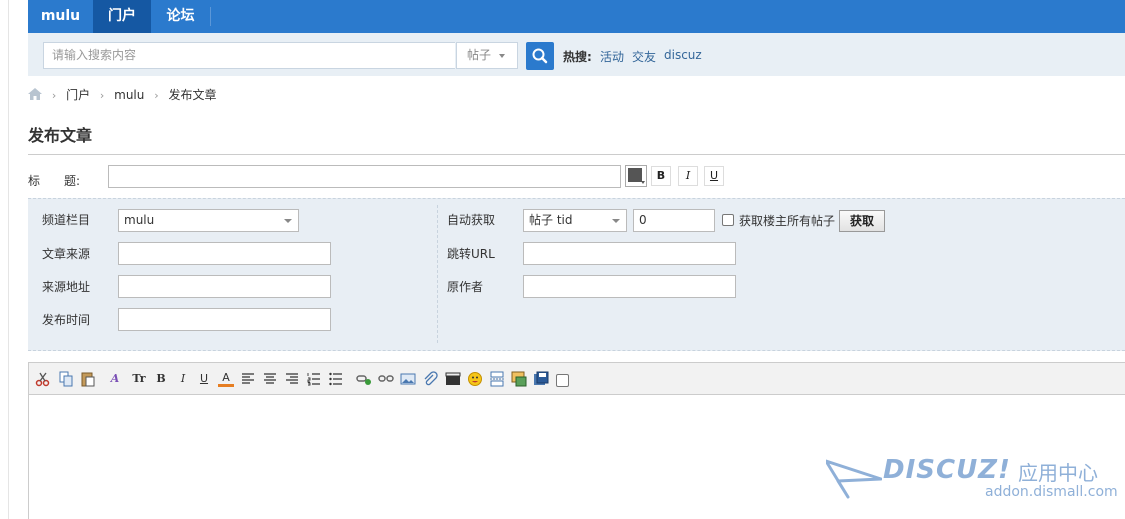  Describe the element at coordinates (562, 380) in the screenshot. I see `editor-mode-checkbox` at that location.